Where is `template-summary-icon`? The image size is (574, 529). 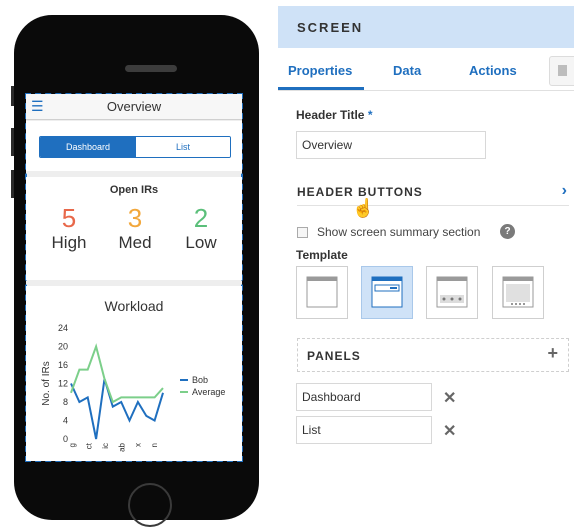 template-summary-icon is located at coordinates (387, 292).